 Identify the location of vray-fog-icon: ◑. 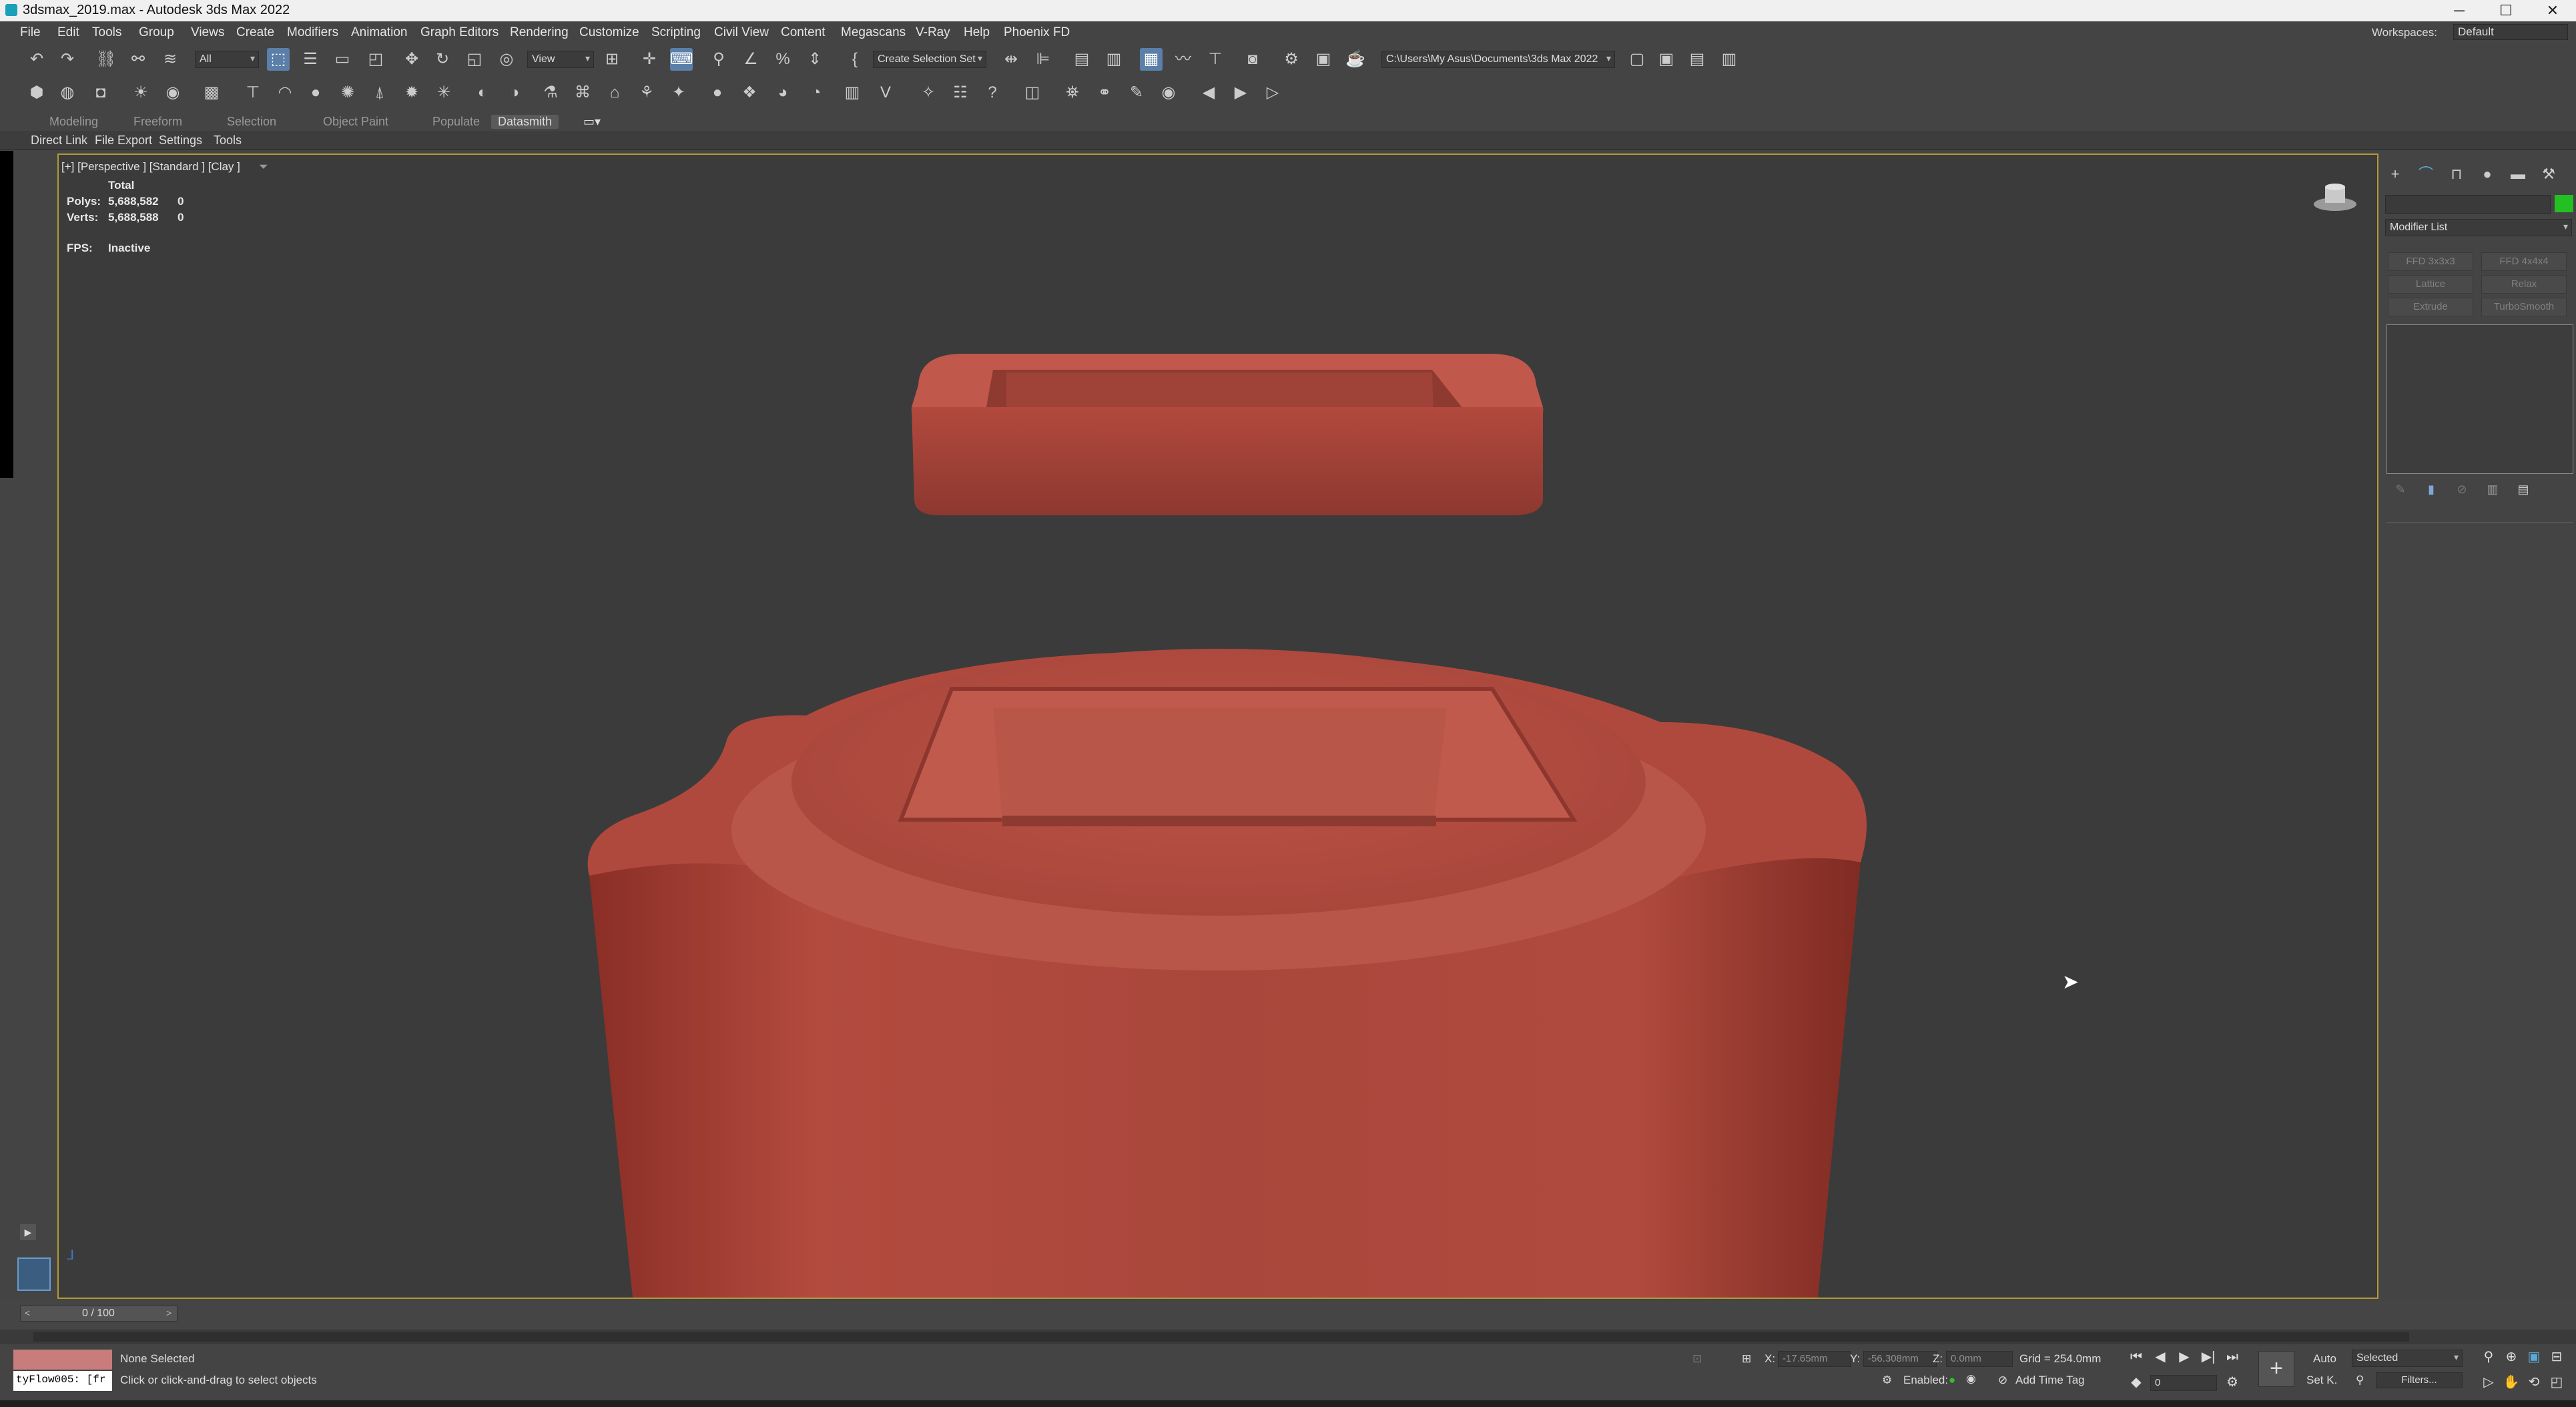
(514, 92).